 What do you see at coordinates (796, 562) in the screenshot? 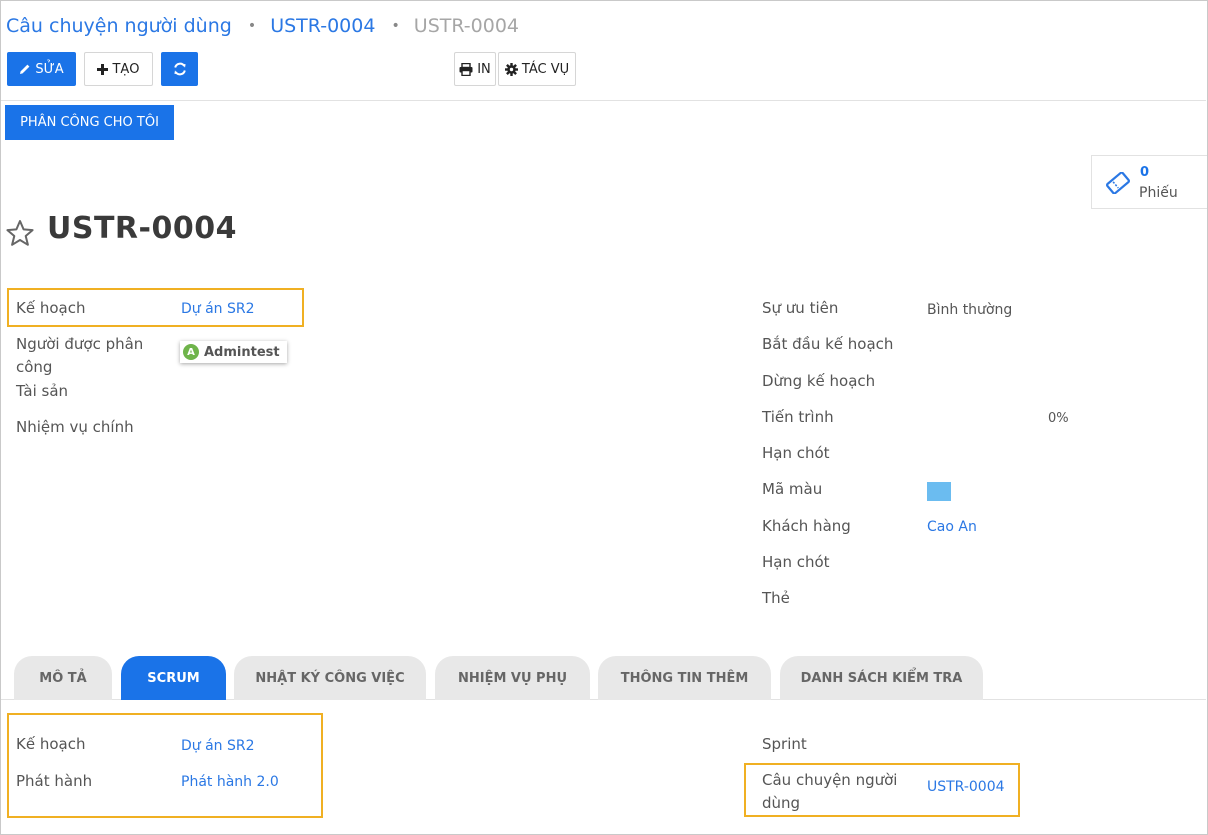
I see `deadline2-label: Hạn chót` at bounding box center [796, 562].